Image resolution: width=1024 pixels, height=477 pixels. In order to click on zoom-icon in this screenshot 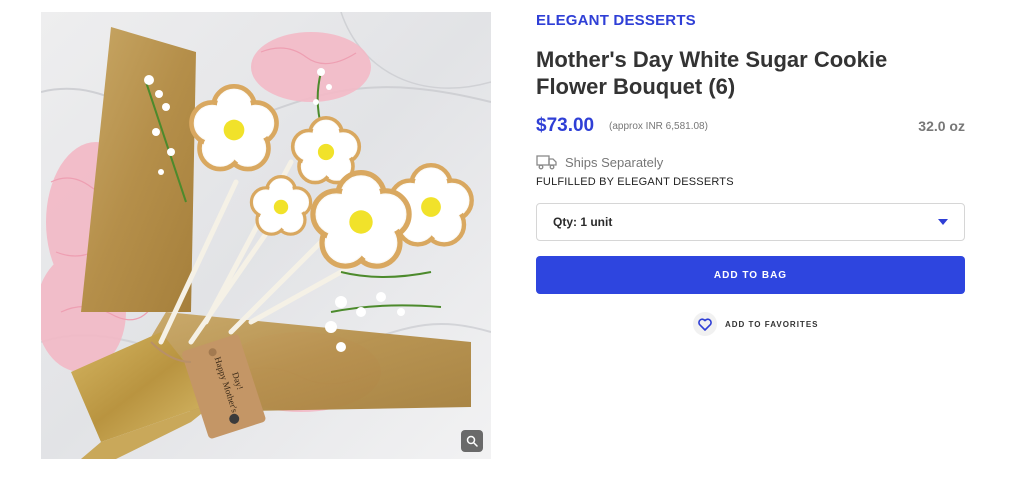, I will do `click(472, 441)`.